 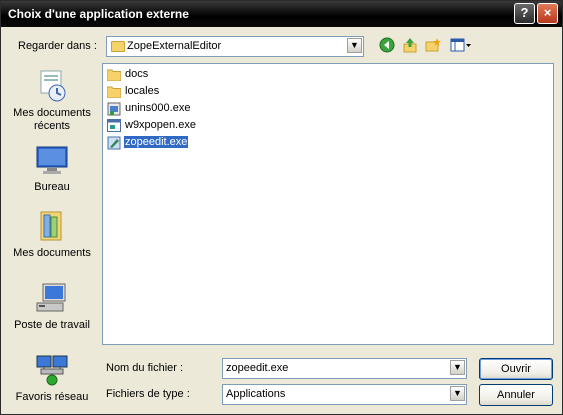 What do you see at coordinates (52, 325) in the screenshot?
I see `place-label: Poste de travail` at bounding box center [52, 325].